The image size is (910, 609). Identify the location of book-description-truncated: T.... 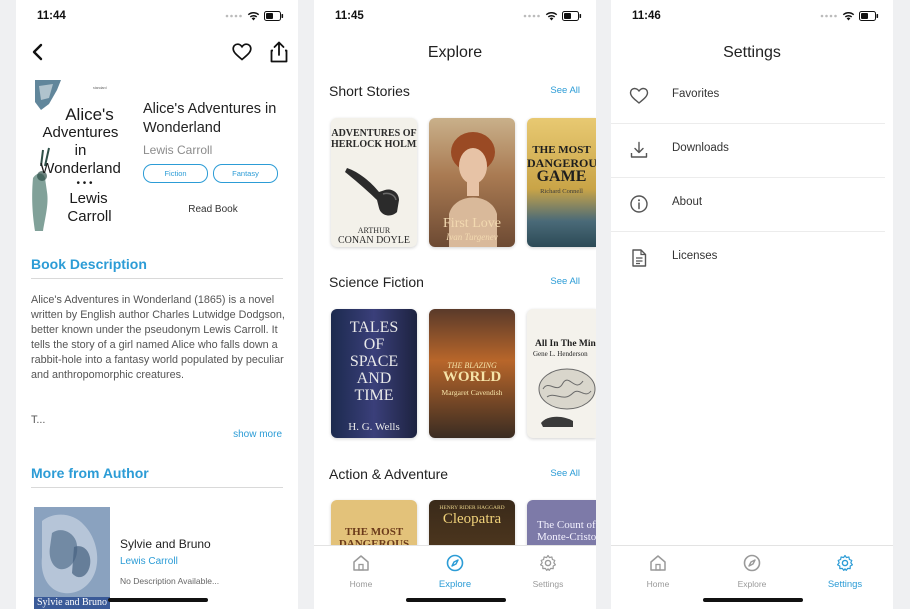
(38, 420).